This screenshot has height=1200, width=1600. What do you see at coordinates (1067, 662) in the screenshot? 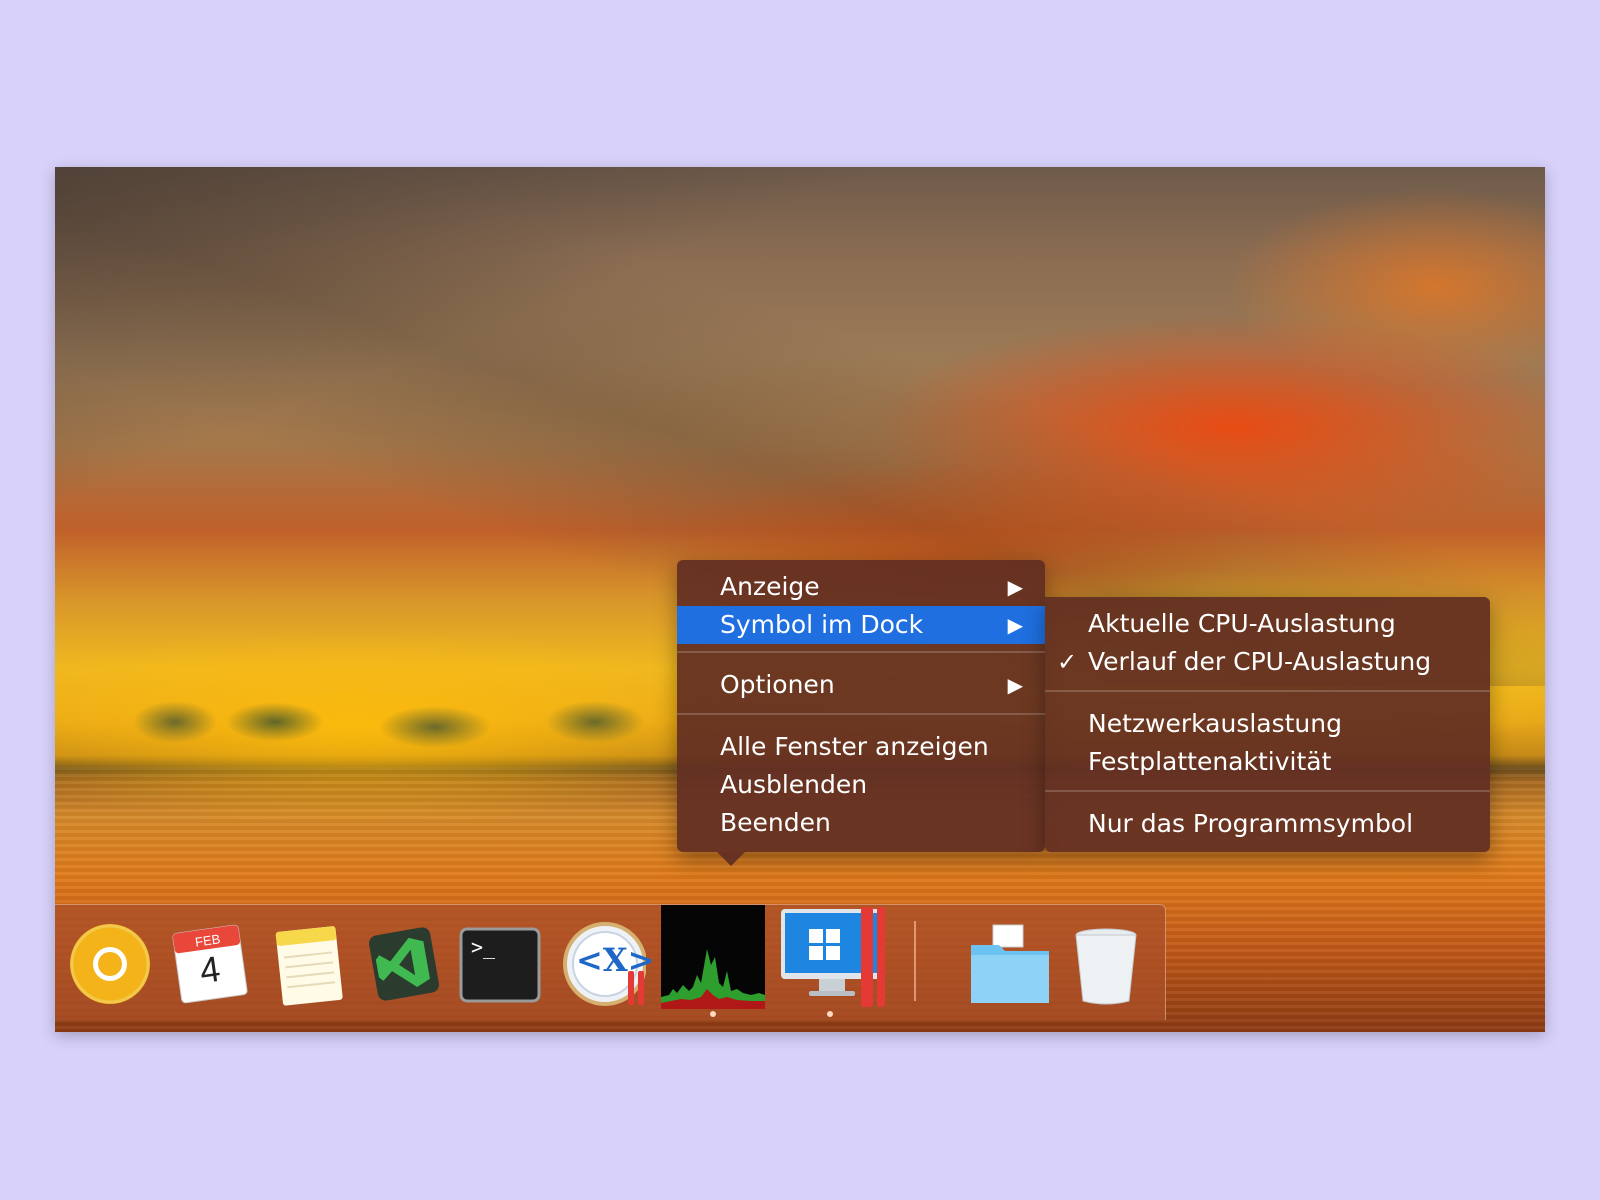
I see `checkmark-icon: ✓` at bounding box center [1067, 662].